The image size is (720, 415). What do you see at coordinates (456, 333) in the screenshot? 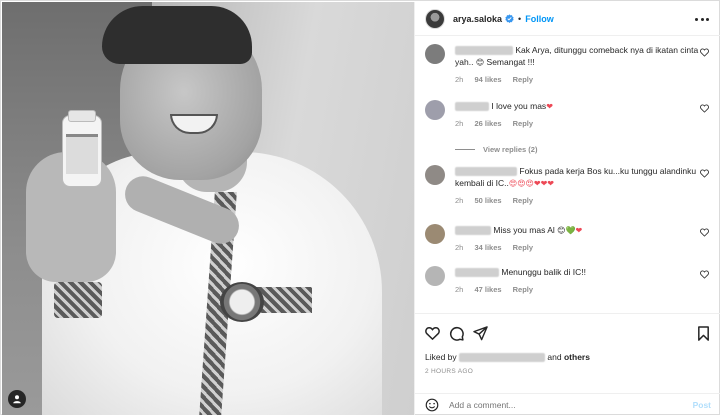
I see `comment-icon` at bounding box center [456, 333].